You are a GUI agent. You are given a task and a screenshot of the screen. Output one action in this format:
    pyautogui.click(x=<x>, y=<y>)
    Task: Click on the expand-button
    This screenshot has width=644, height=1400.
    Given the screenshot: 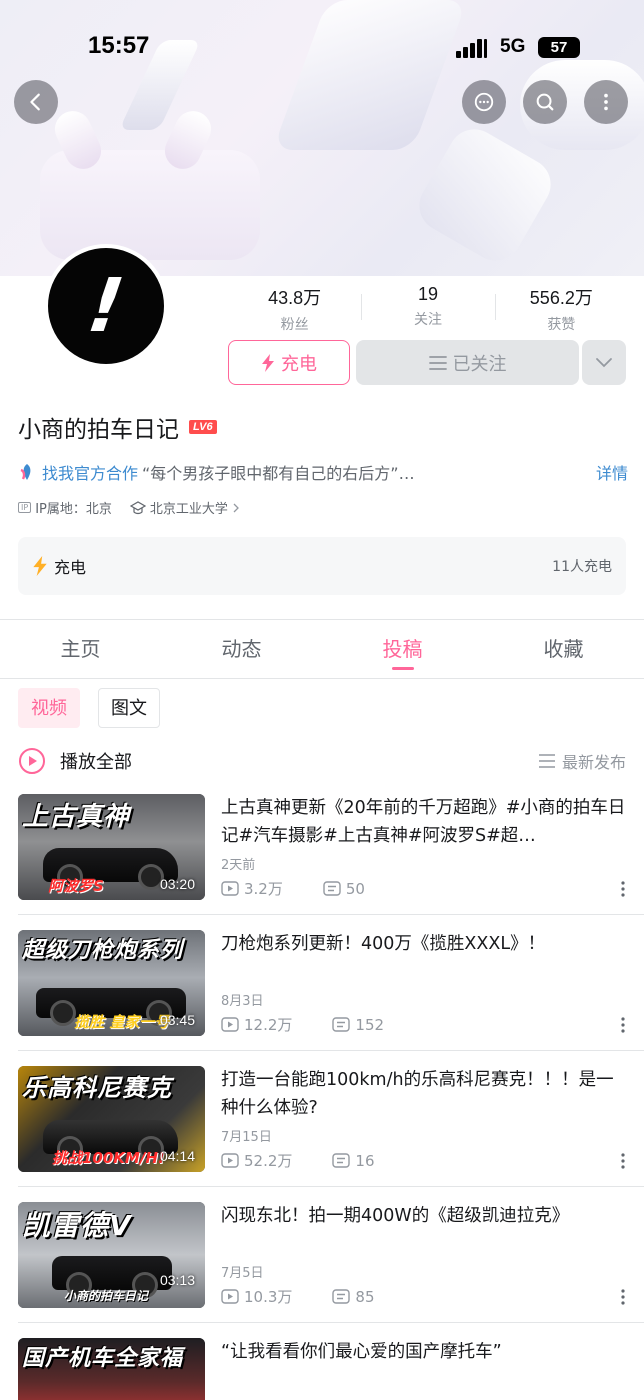 What is the action you would take?
    pyautogui.click(x=604, y=362)
    